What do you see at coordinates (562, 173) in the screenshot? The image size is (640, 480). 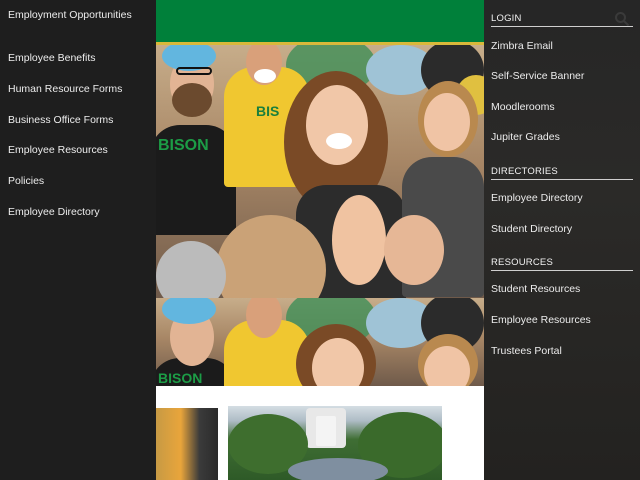 I see `directories-heading: DIRECTORIES` at bounding box center [562, 173].